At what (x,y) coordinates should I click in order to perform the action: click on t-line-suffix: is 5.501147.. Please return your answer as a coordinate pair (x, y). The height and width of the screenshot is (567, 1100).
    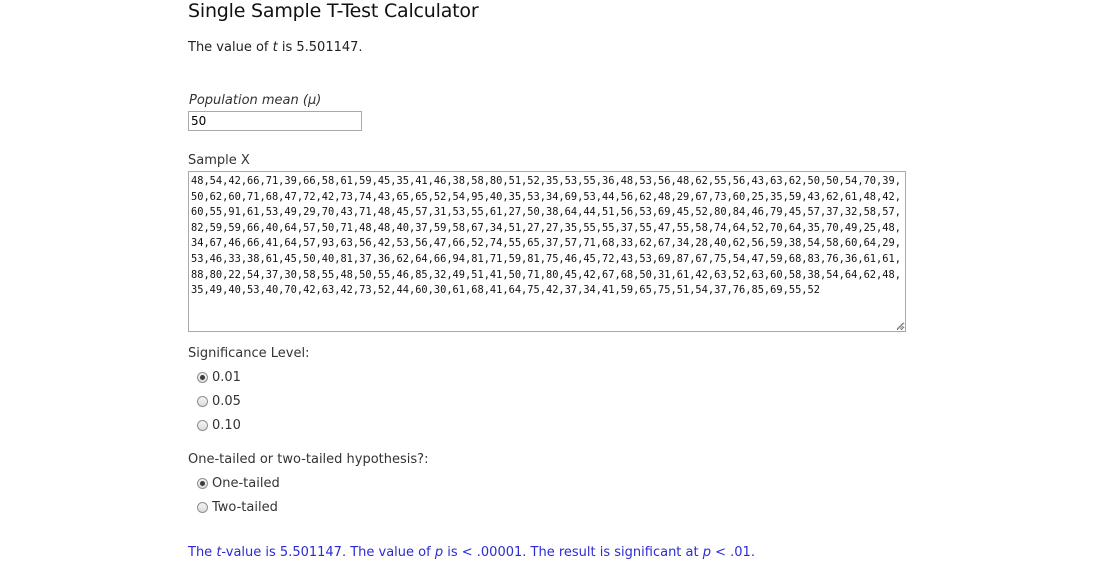
    Looking at the image, I should click on (320, 47).